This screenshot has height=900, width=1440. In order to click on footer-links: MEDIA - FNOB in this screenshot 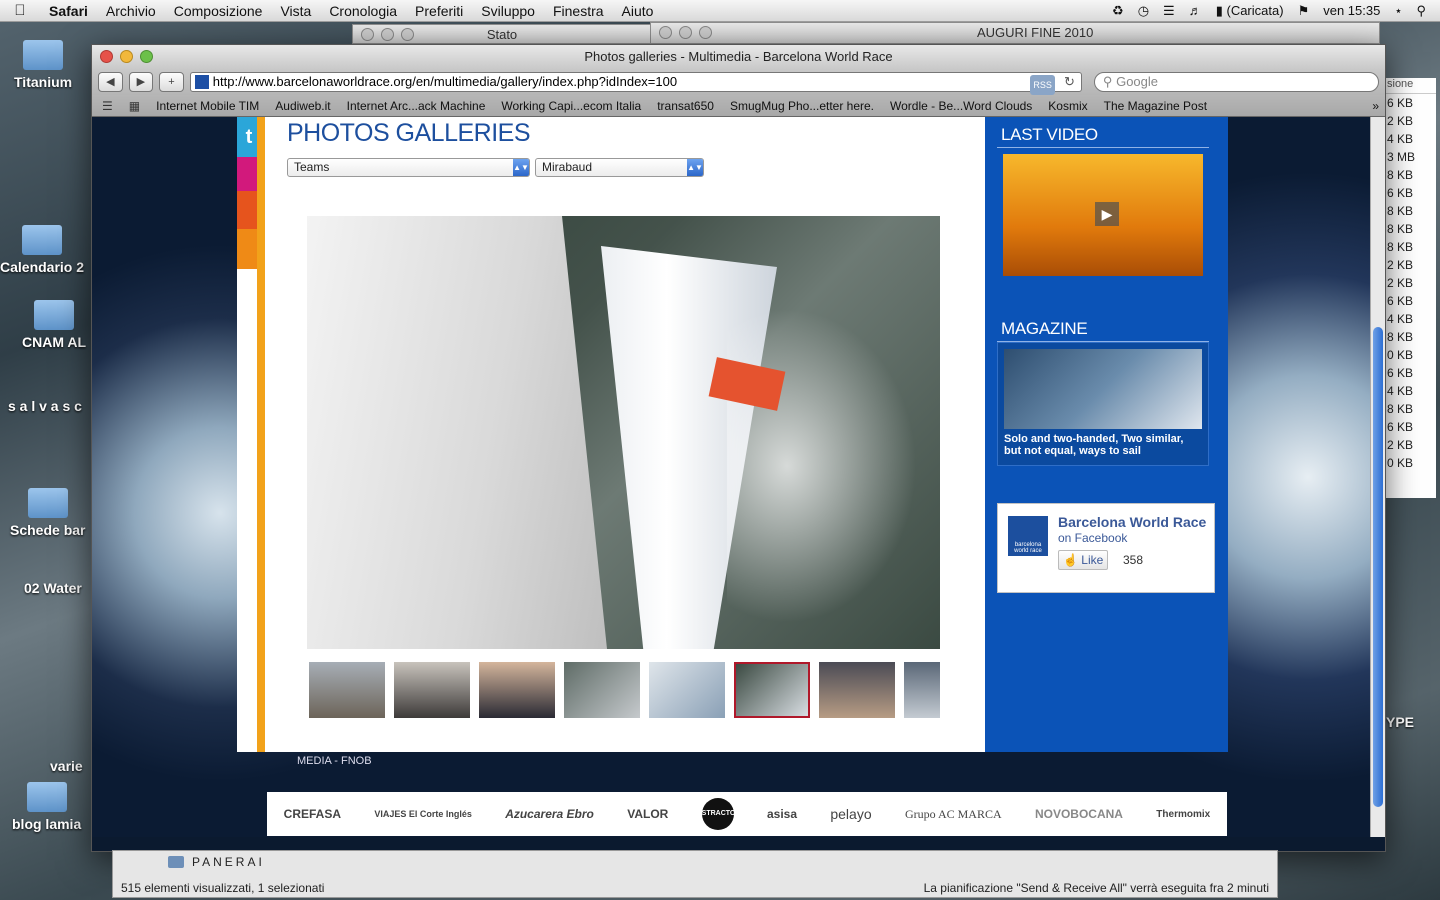, I will do `click(334, 761)`.